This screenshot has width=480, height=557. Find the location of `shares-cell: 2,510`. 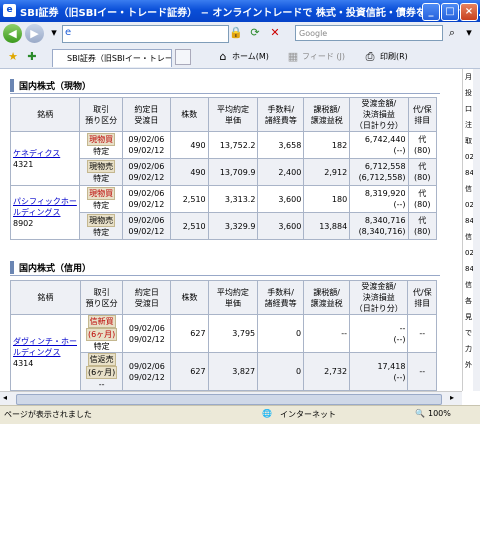

shares-cell: 2,510 is located at coordinates (189, 199).